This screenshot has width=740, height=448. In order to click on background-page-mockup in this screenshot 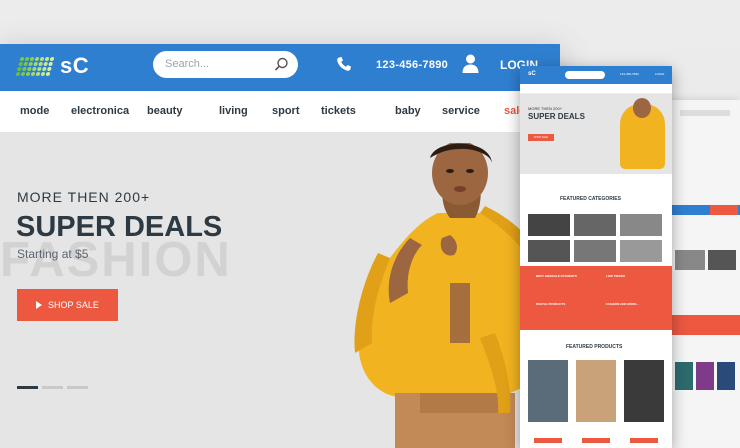, I will do `click(705, 274)`.